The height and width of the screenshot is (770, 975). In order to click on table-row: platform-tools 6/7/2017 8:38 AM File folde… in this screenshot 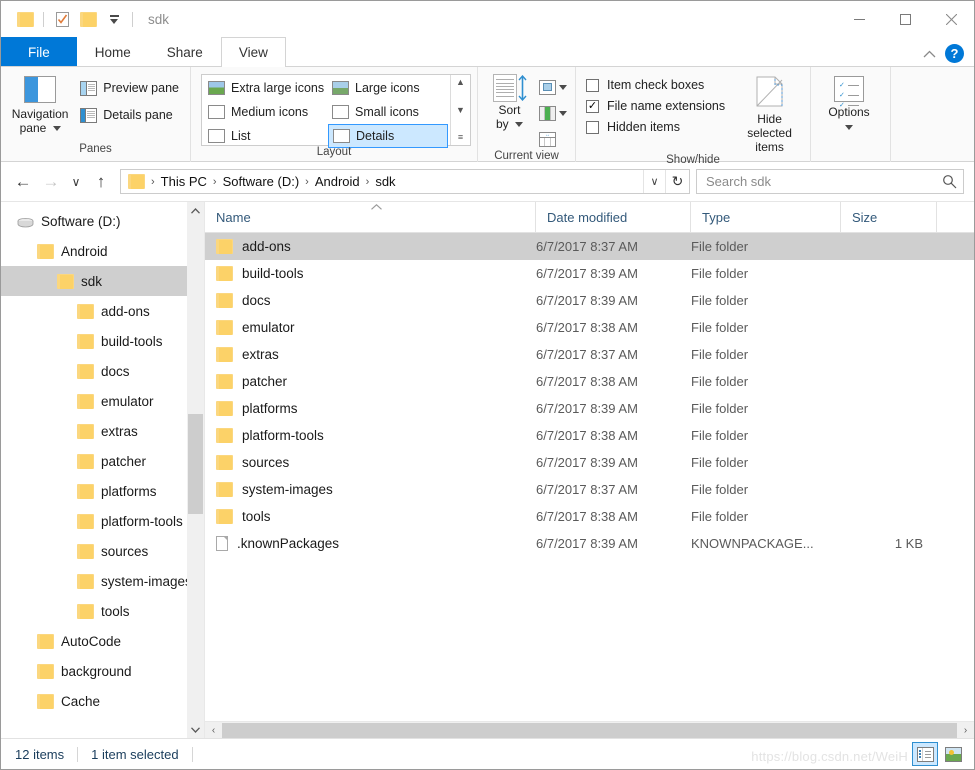, I will do `click(589, 435)`.